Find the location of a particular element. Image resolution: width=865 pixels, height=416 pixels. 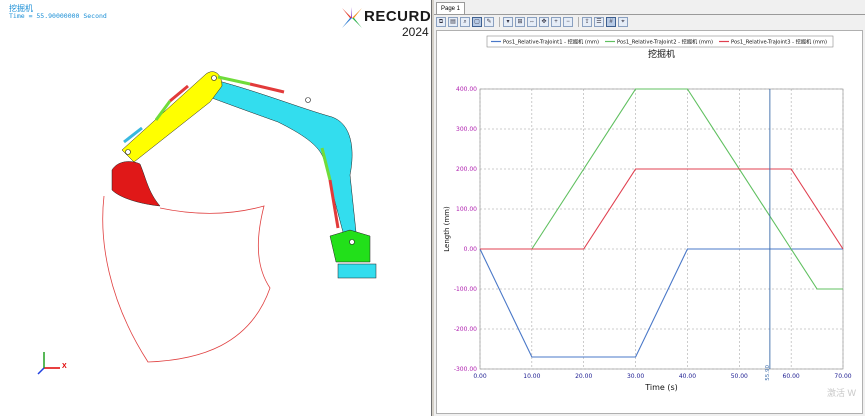

x-tick-label: 50.00 is located at coordinates (739, 376).